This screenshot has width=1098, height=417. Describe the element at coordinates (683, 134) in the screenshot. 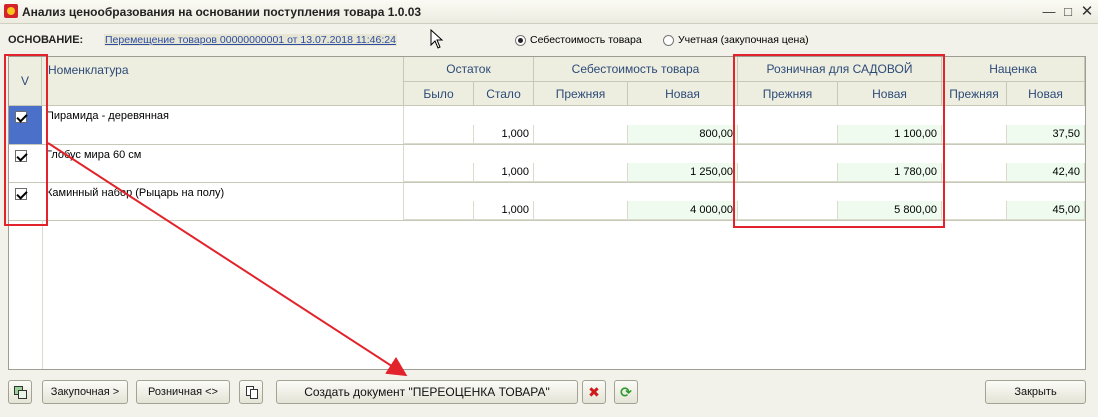

I see `cell-cost-new: 800,00` at that location.